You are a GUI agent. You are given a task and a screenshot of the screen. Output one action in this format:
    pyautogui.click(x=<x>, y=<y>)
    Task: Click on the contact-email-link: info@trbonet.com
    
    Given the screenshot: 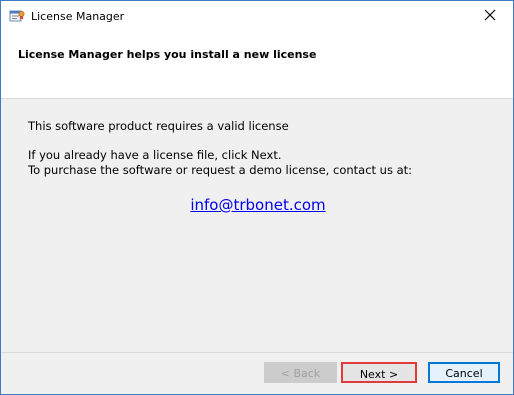 What is the action you would take?
    pyautogui.click(x=257, y=205)
    